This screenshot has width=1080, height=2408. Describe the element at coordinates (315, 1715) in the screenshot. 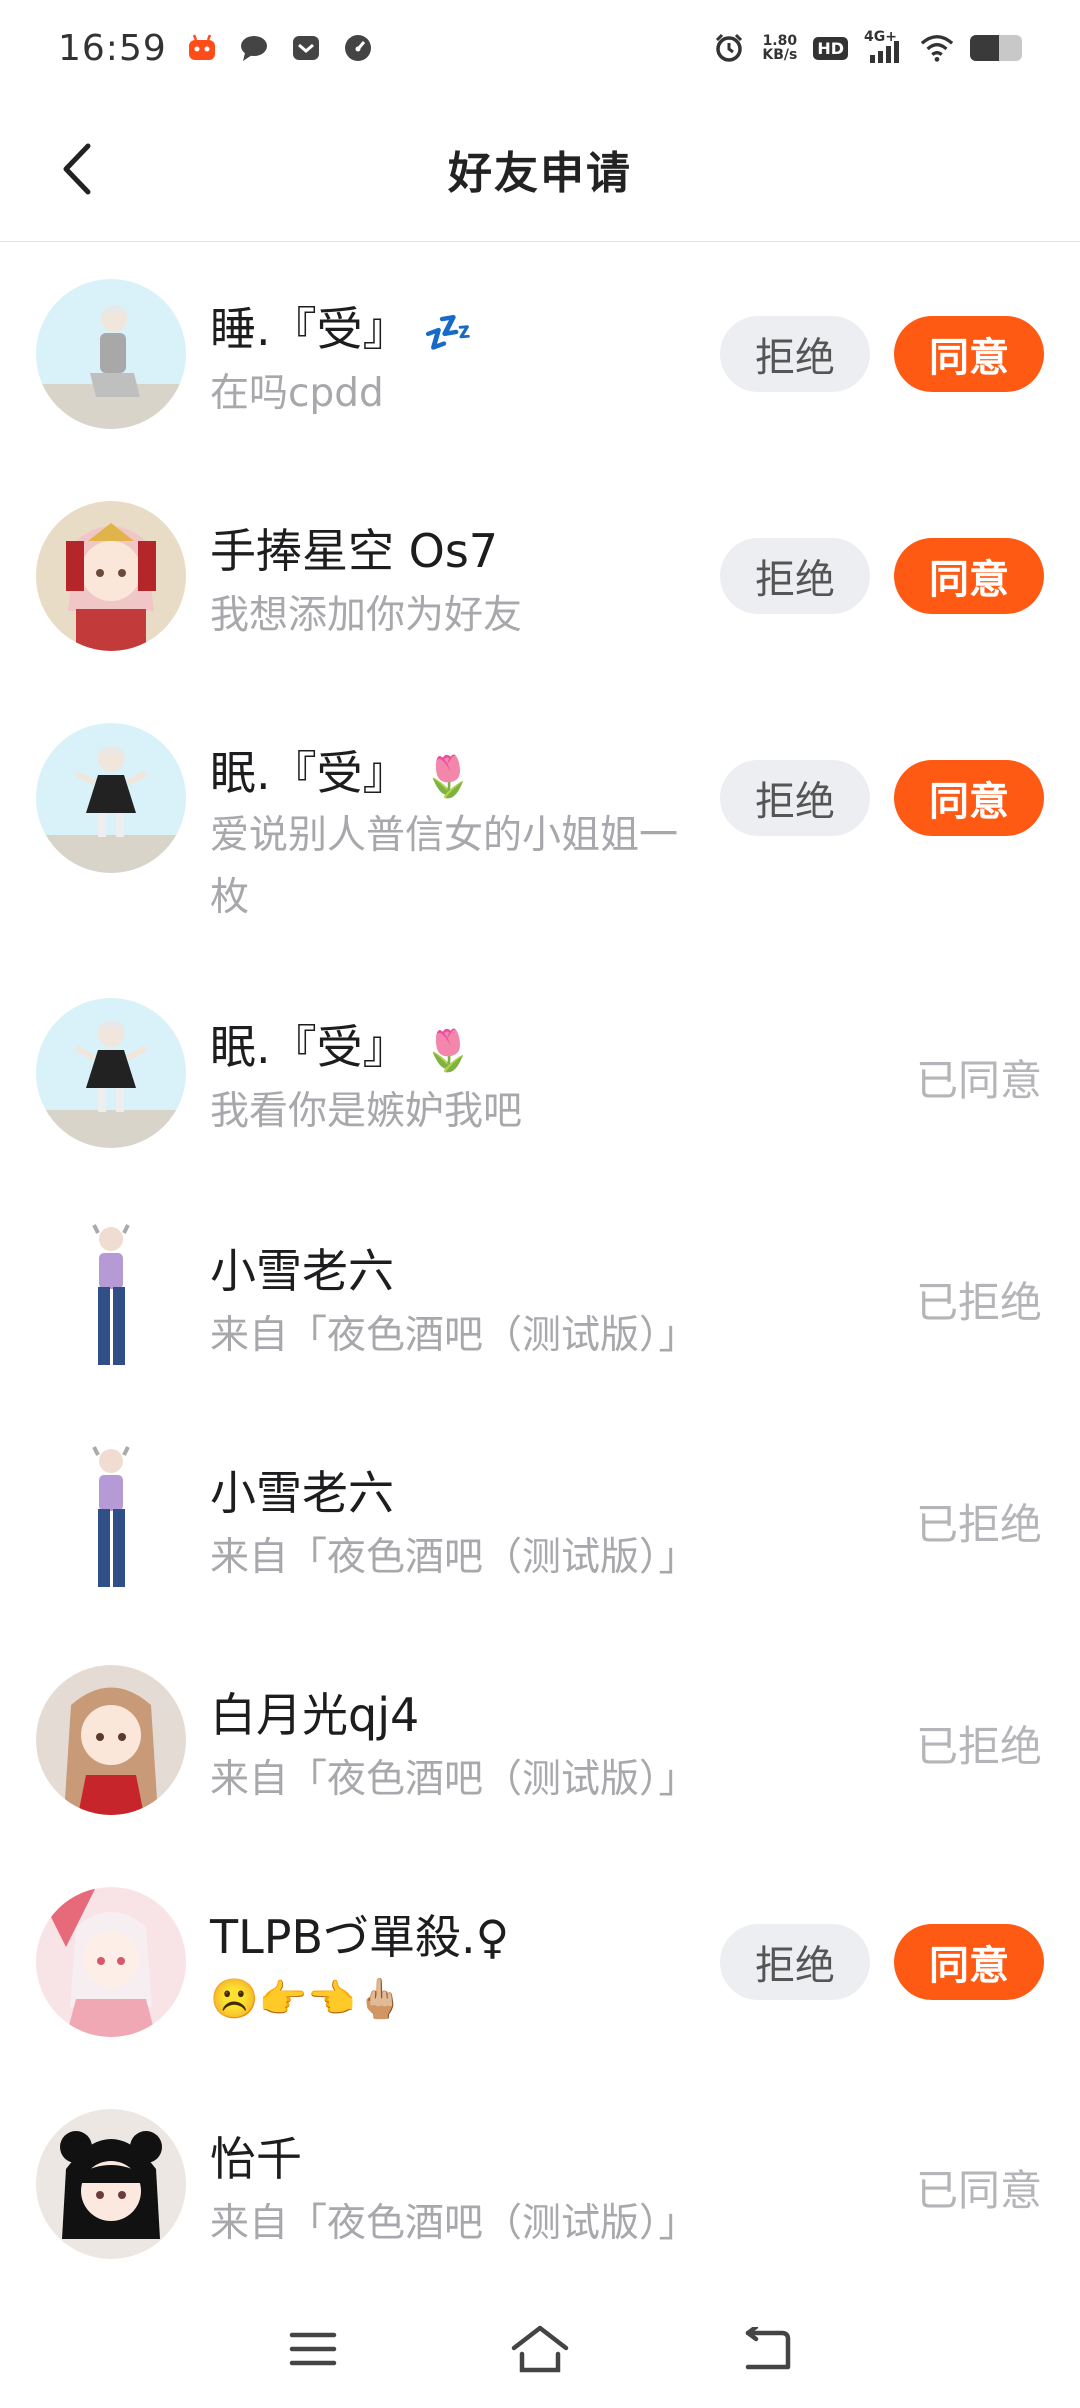

I see `request-name: 白月光qj4` at that location.